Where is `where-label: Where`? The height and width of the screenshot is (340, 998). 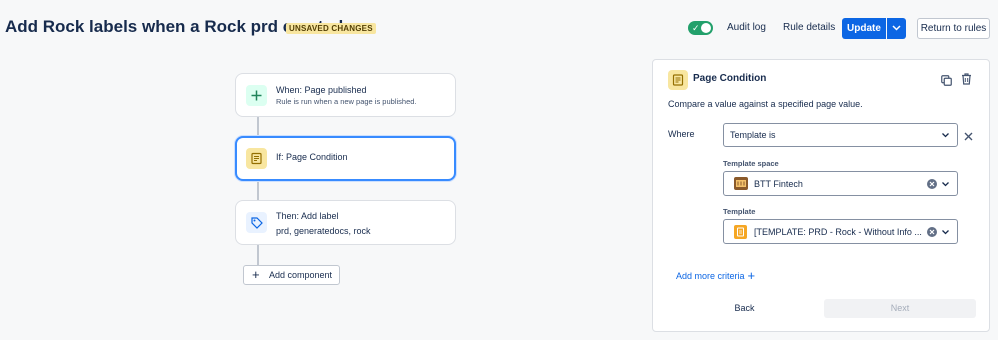
where-label: Where is located at coordinates (681, 134).